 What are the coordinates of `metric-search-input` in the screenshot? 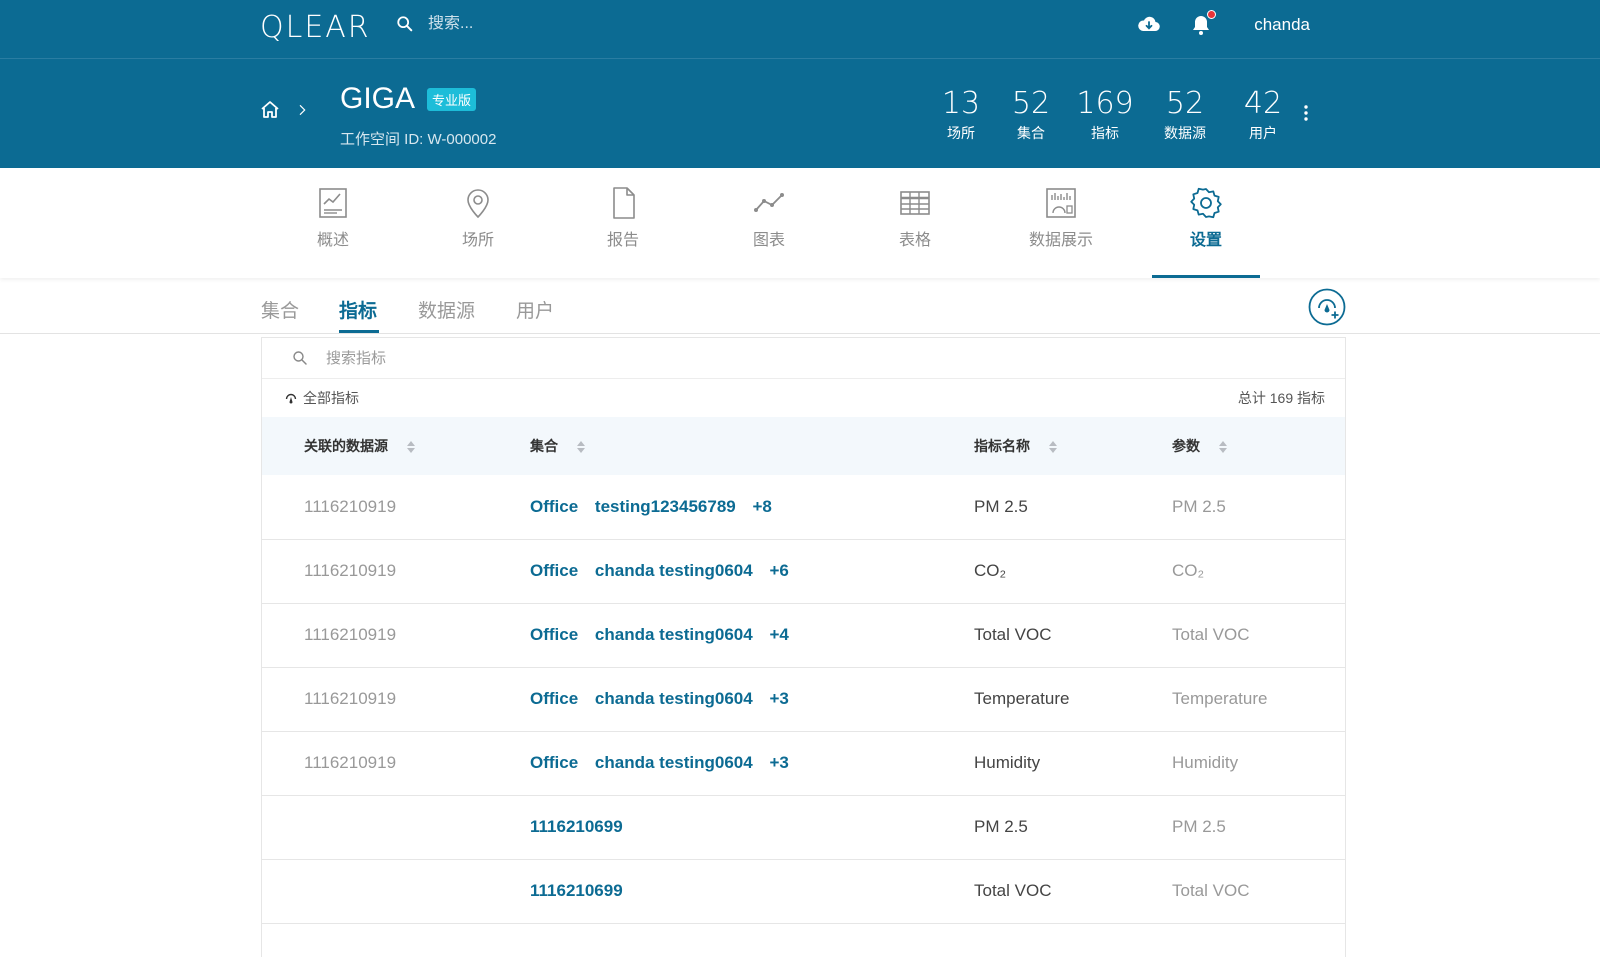 It's located at (626, 358).